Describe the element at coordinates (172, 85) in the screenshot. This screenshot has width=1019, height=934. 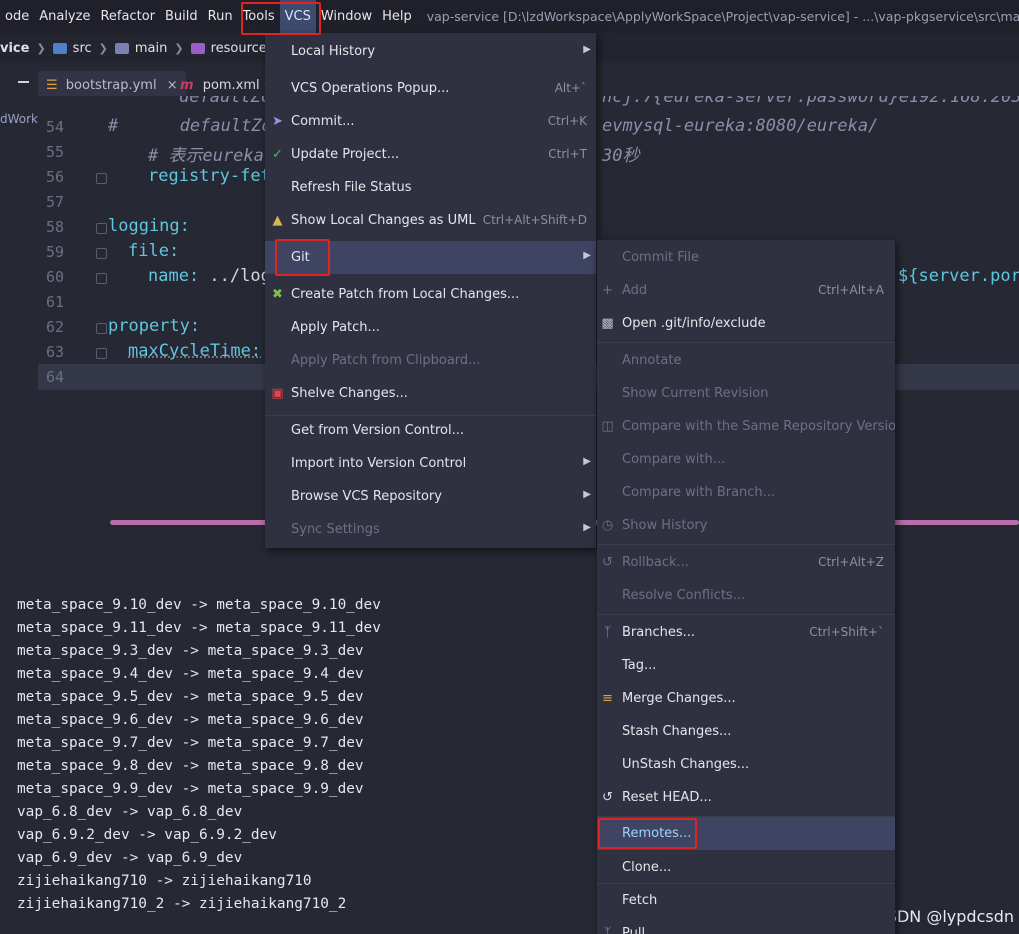
I see `close-icon: ×` at that location.